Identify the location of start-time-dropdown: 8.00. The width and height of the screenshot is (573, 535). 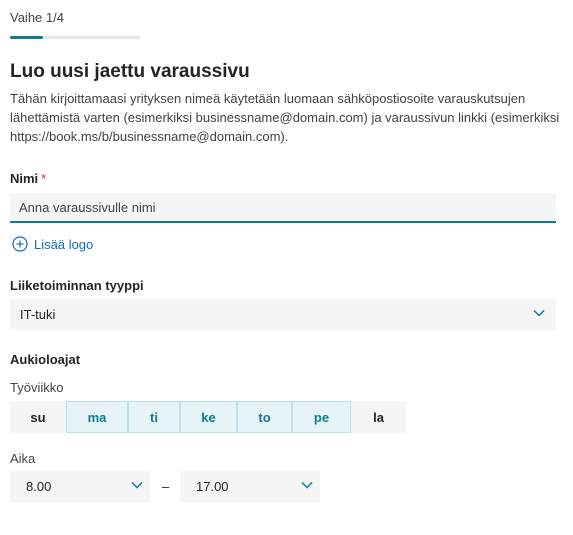
(80, 486).